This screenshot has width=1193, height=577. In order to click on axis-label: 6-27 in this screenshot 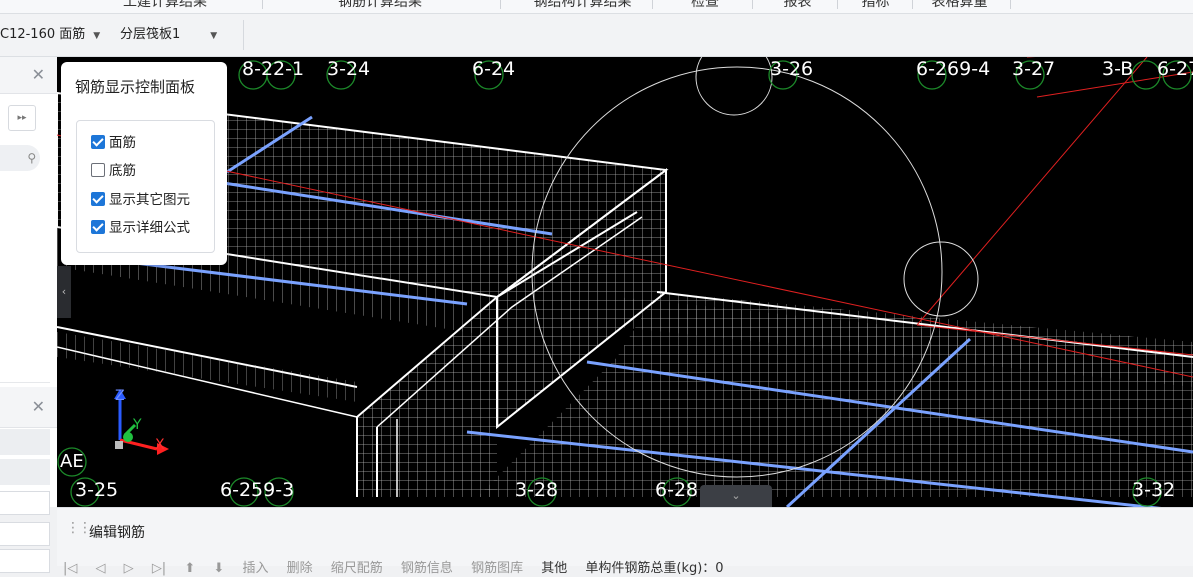, I will do `click(1175, 69)`.